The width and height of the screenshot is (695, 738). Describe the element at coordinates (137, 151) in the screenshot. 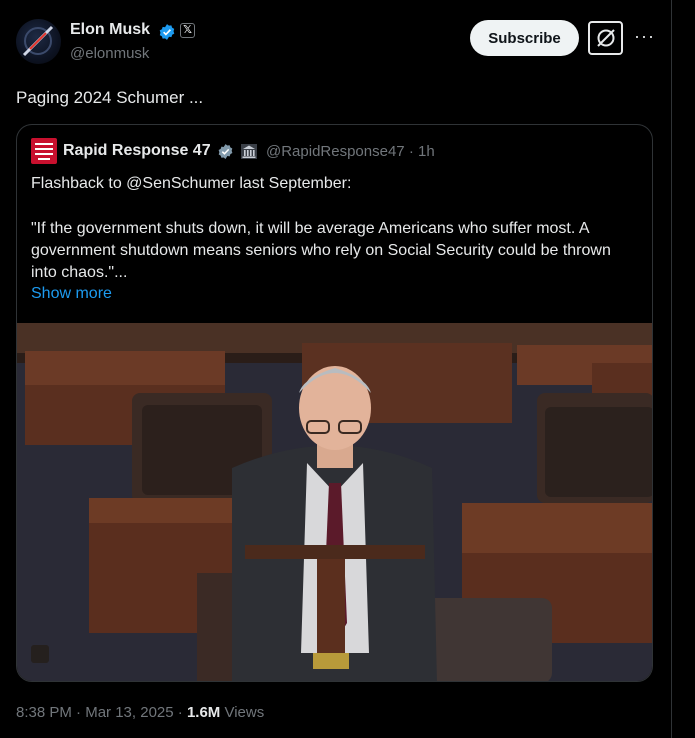

I see `quoted-author-name: Rapid Response 47` at that location.